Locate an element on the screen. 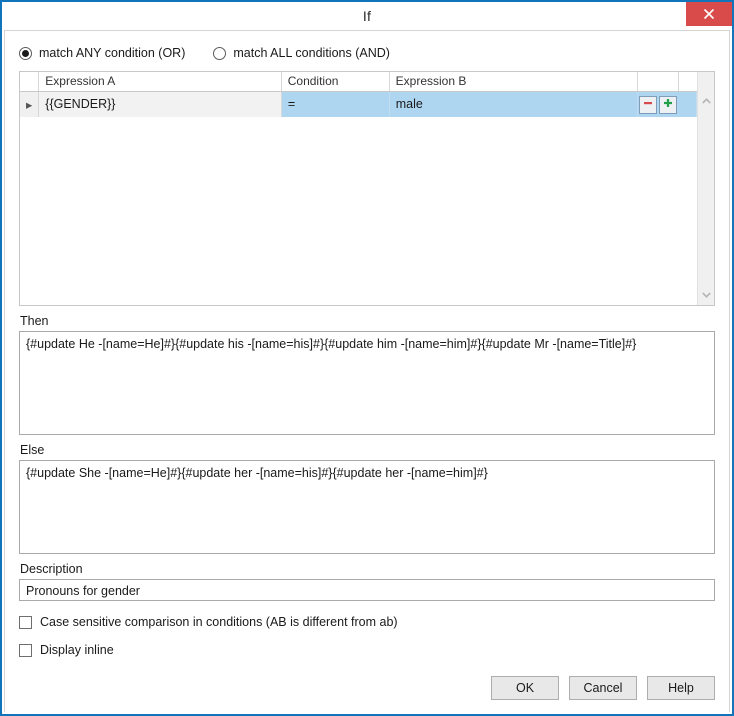 The image size is (734, 716). close-icon is located at coordinates (709, 14).